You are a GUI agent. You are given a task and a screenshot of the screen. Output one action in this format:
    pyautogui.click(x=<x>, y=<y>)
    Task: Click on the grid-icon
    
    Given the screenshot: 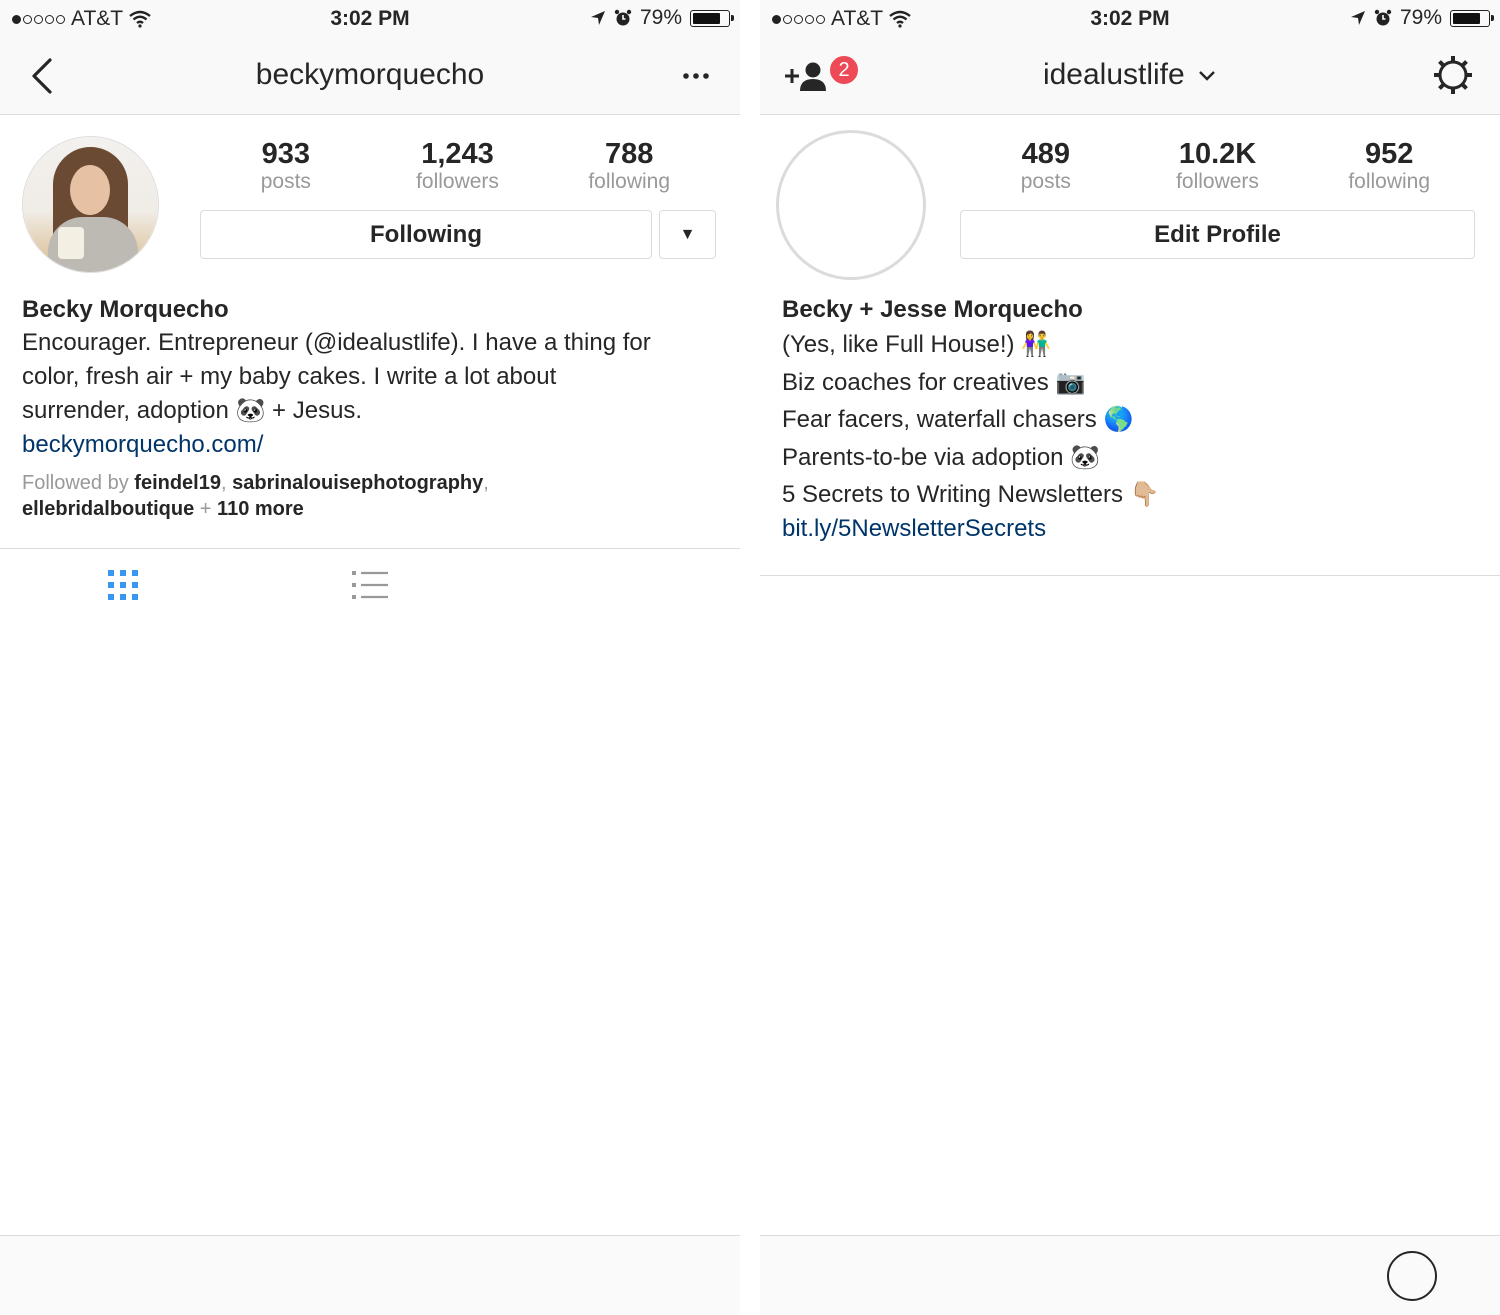 What is the action you would take?
    pyautogui.click(x=123, y=587)
    